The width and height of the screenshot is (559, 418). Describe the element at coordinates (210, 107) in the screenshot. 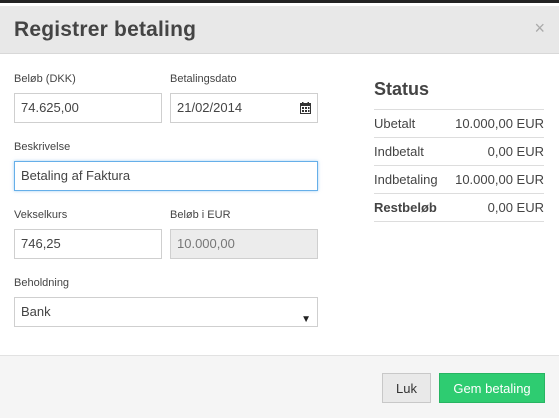

I see `payment-date-value: 21/02/2014` at that location.